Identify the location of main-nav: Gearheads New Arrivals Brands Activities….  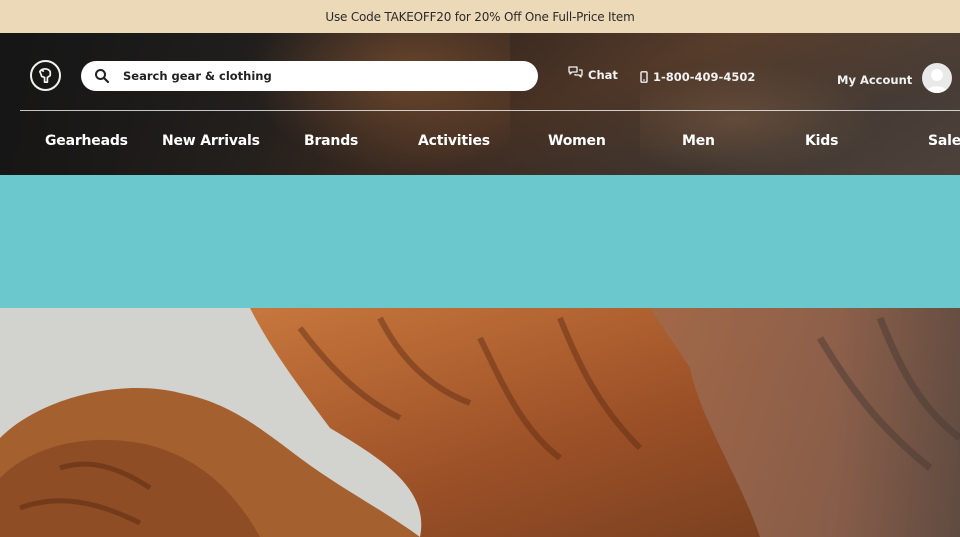
(480, 143).